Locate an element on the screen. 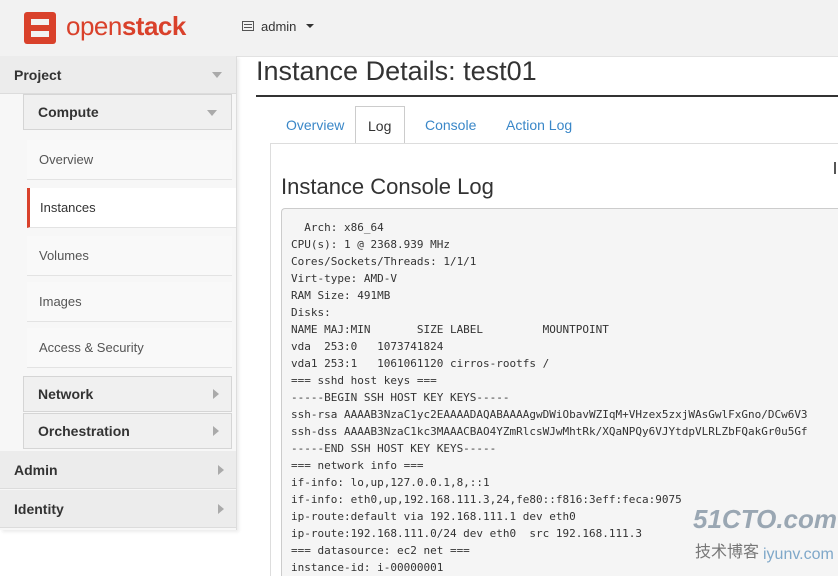 The height and width of the screenshot is (576, 838). page-title: Instance Details: test01 is located at coordinates (396, 71).